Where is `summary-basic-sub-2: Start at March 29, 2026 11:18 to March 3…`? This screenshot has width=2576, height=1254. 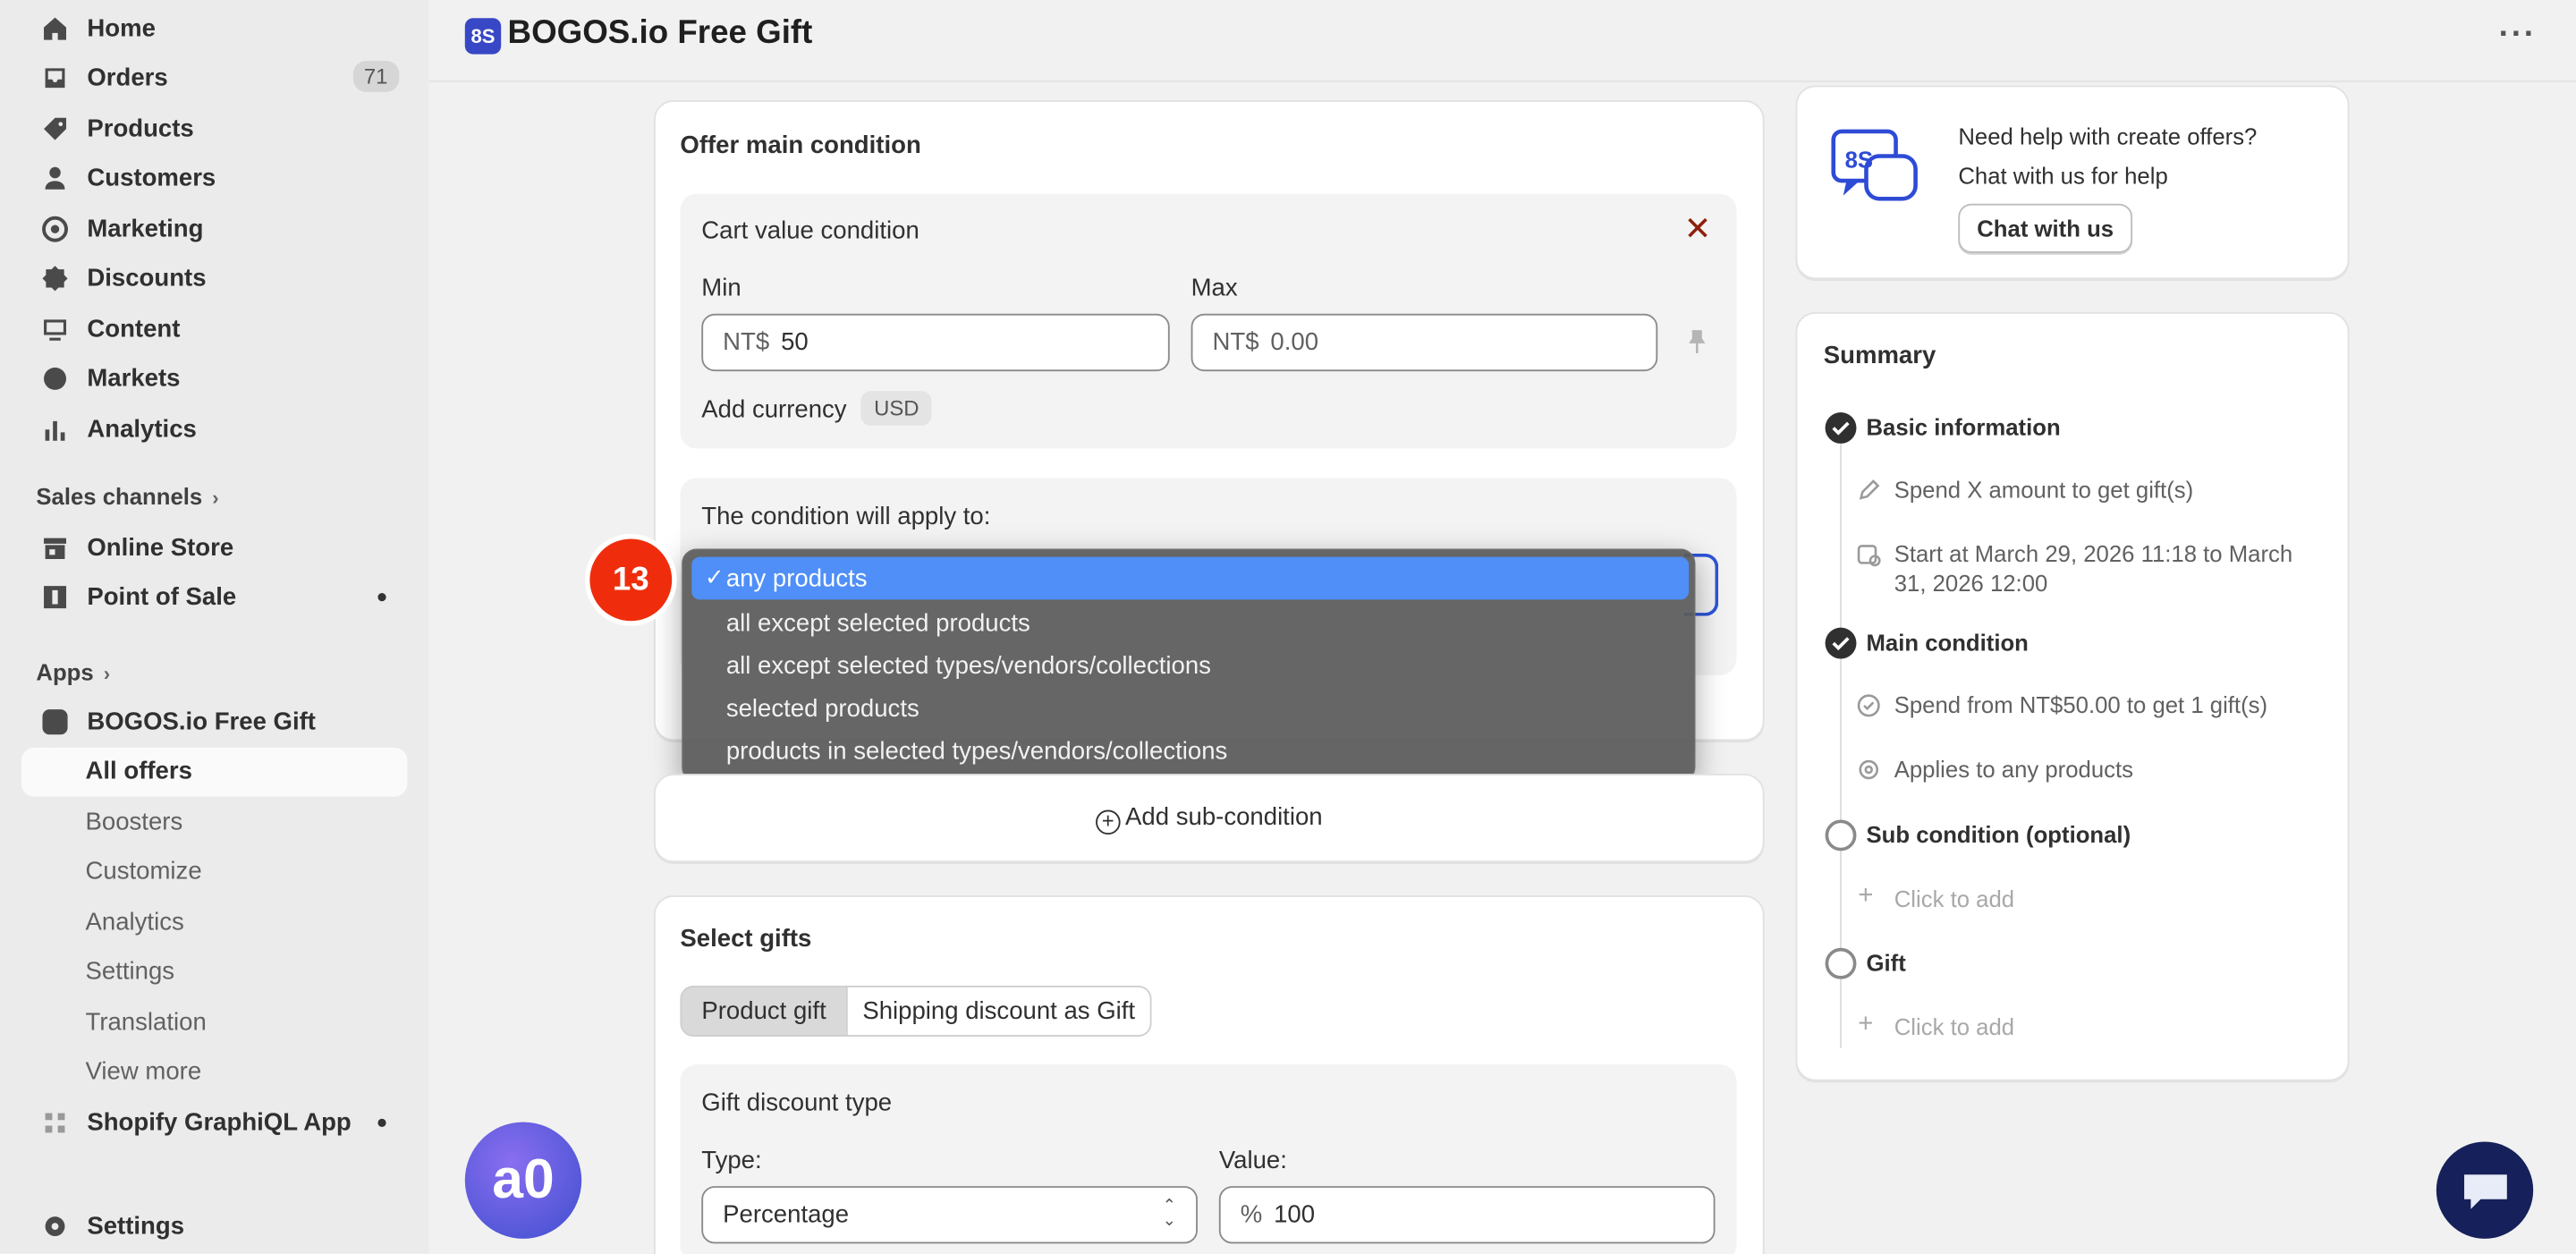
summary-basic-sub-2: Start at March 29, 2026 11:18 to March 3… is located at coordinates (2093, 568).